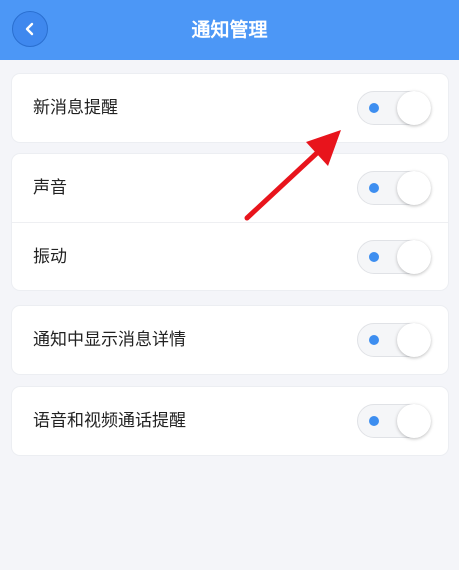 The image size is (459, 570). Describe the element at coordinates (394, 188) in the screenshot. I see `sound-toggle` at that location.